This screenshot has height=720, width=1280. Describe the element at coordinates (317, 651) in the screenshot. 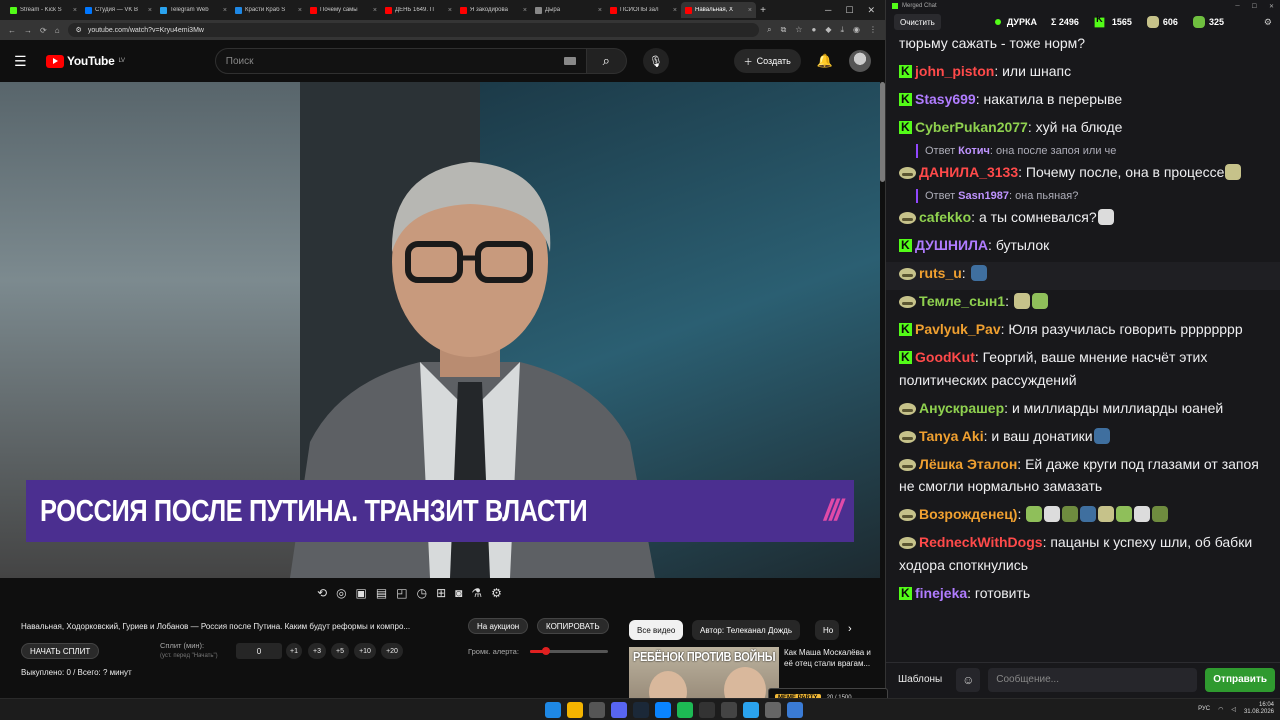

I see `increment-button: +3` at that location.